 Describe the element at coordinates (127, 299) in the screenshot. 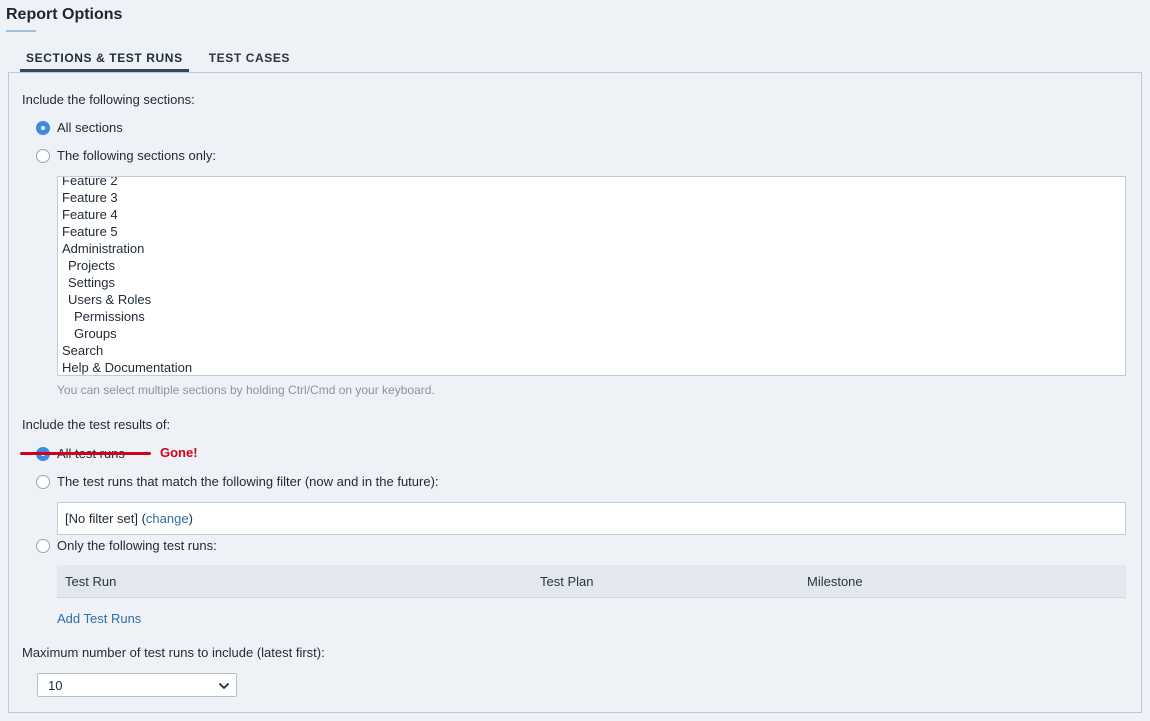

I see `section-list-item: Users & Roles` at that location.